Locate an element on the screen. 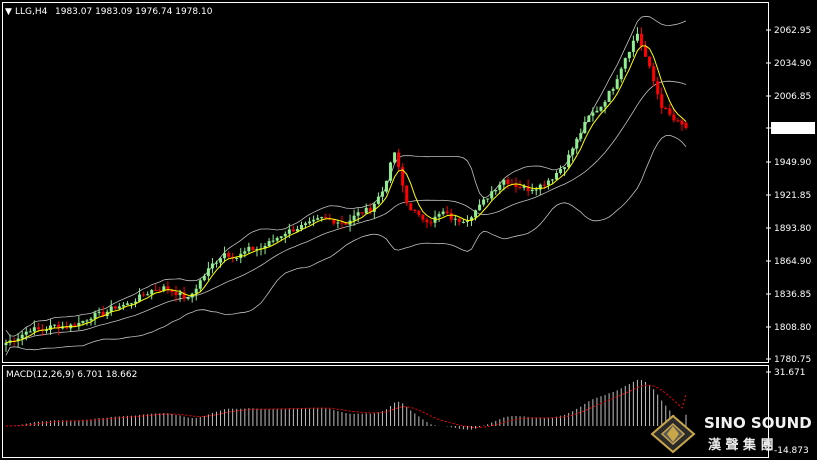 The image size is (817, 460). price-tick-label: 2062.95 is located at coordinates (792, 31).